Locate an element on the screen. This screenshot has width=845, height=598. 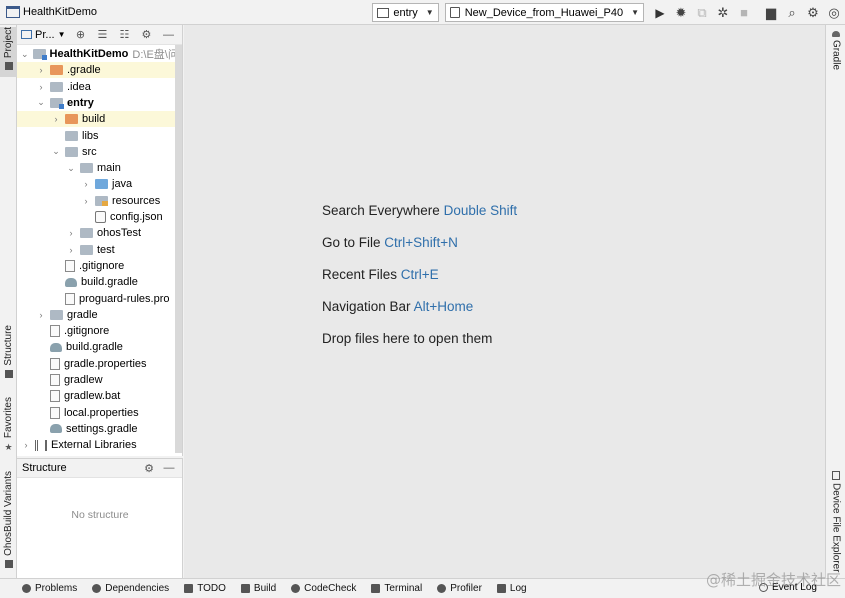
profiler-icon is located at coordinates (442, 588).